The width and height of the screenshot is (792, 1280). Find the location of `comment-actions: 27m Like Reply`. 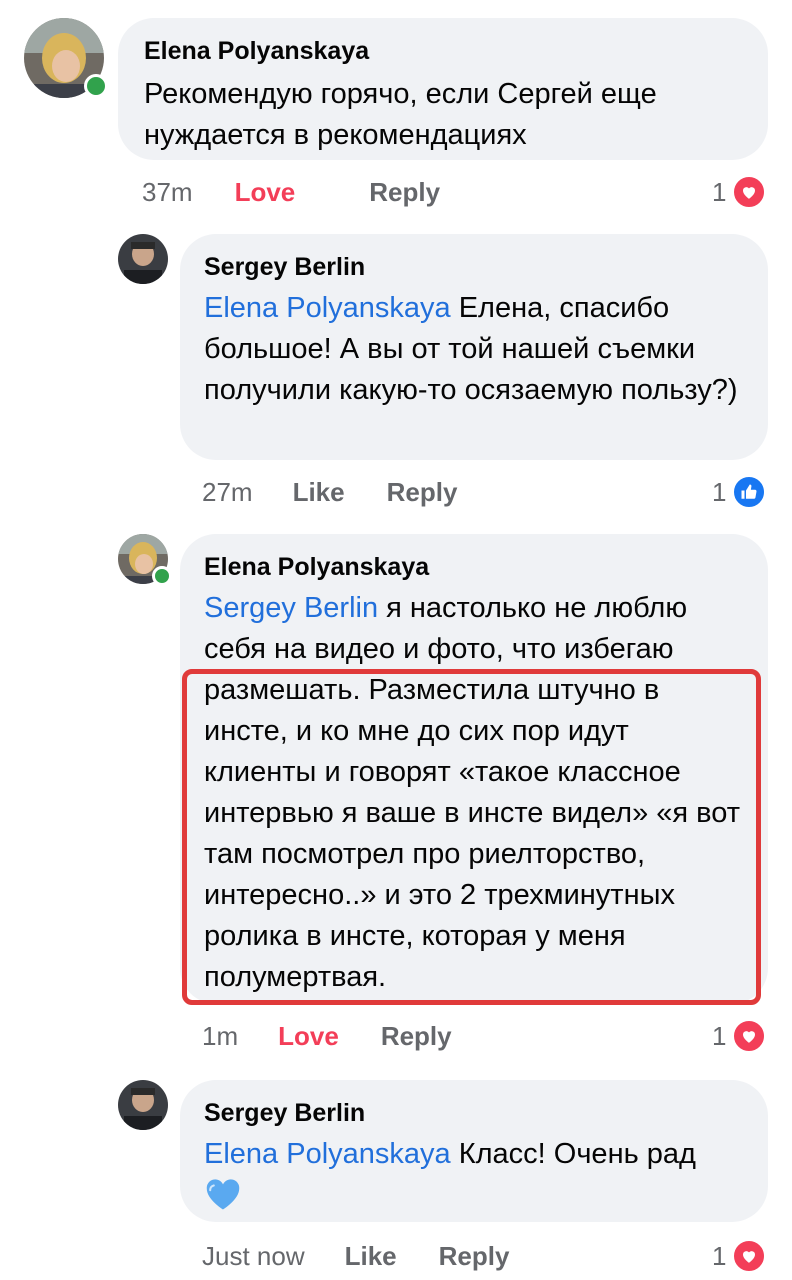

comment-actions: 27m Like Reply is located at coordinates (329, 492).